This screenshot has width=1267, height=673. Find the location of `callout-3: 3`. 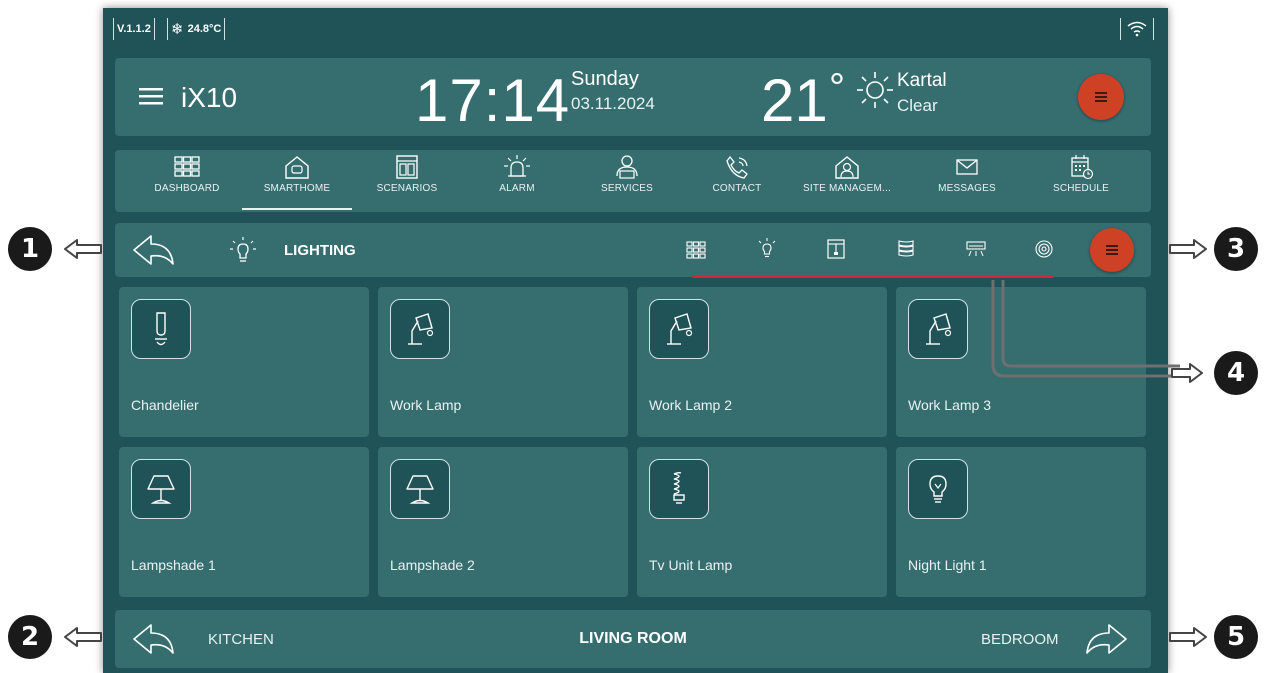

callout-3: 3 is located at coordinates (1236, 249).